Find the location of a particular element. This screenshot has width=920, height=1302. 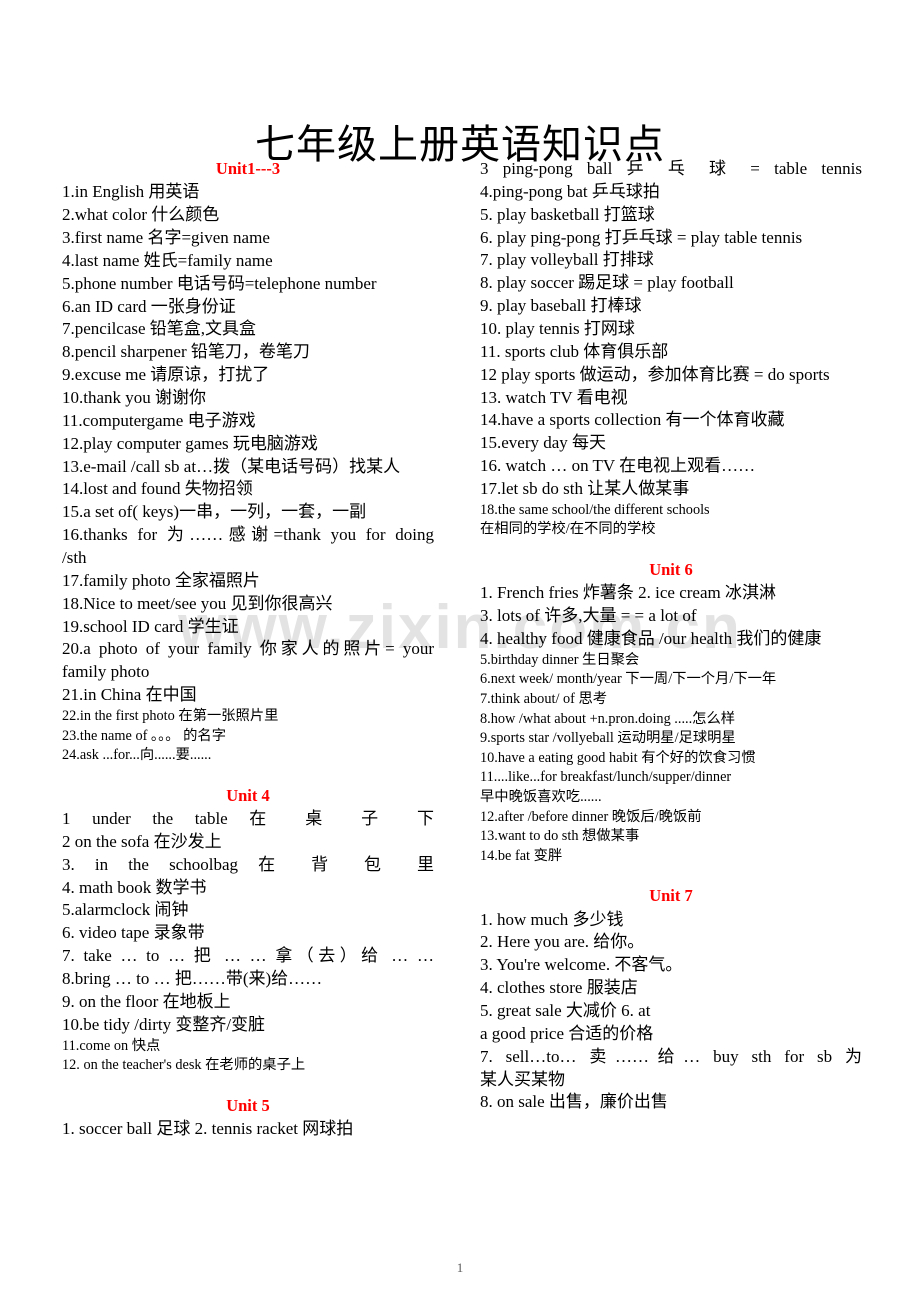

list-item: 4. math book 数学书 is located at coordinates (134, 887).